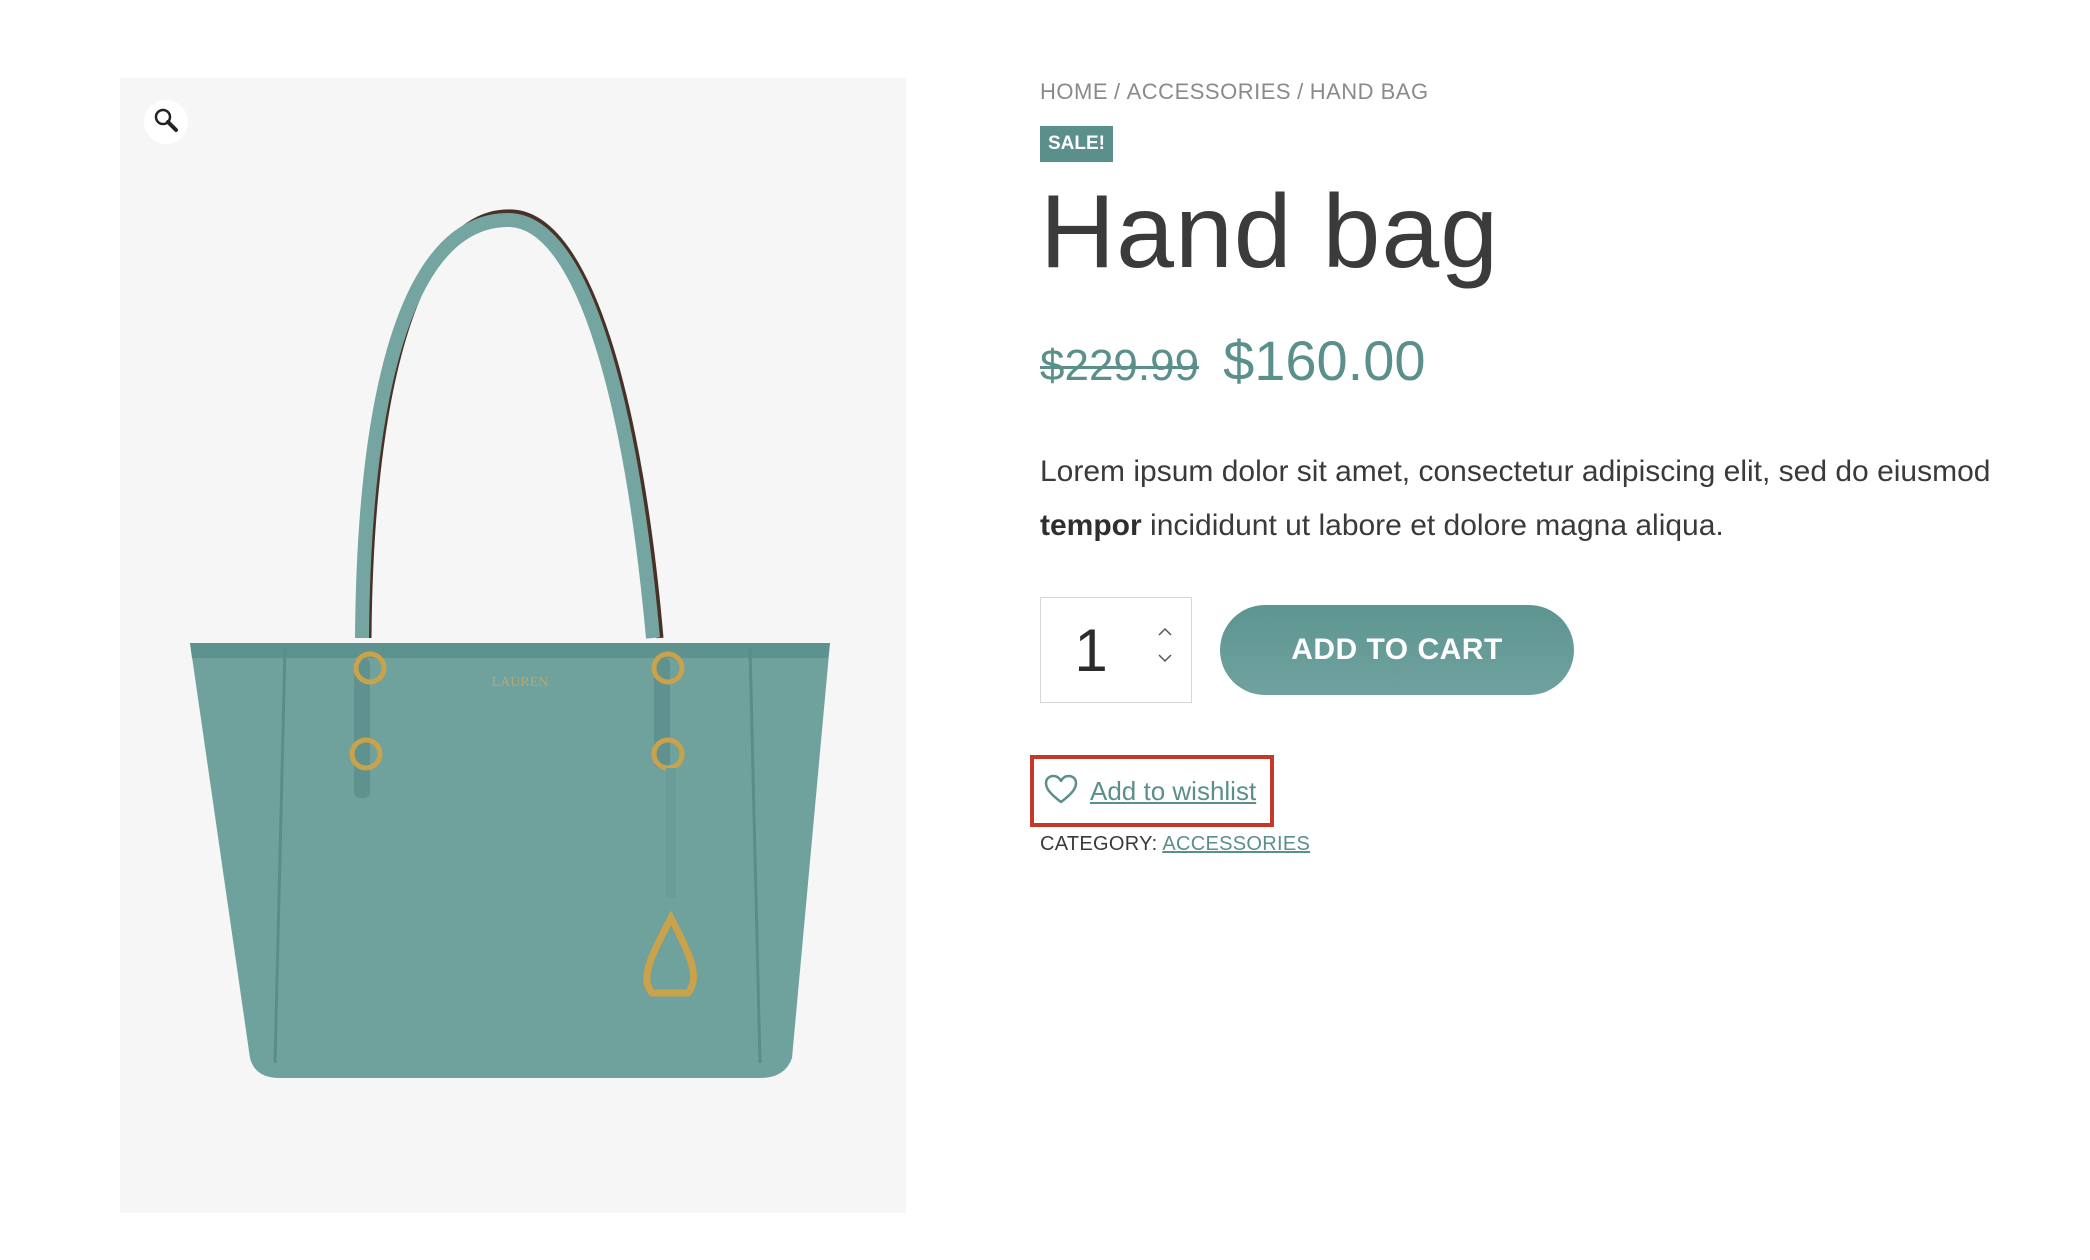  I want to click on chevron-down-icon, so click(1165, 658).